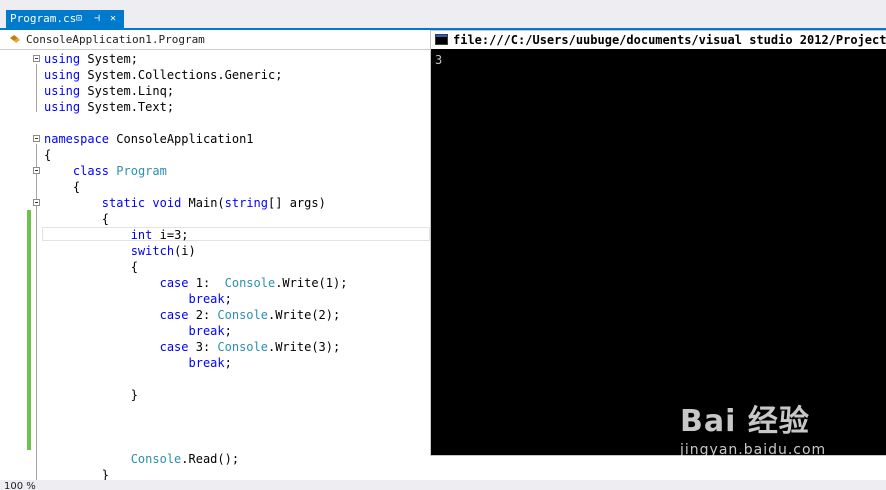 Image resolution: width=886 pixels, height=490 pixels. Describe the element at coordinates (443, 14) in the screenshot. I see `tab-strip: Program.cs ⊡ ⊣ ✕` at that location.